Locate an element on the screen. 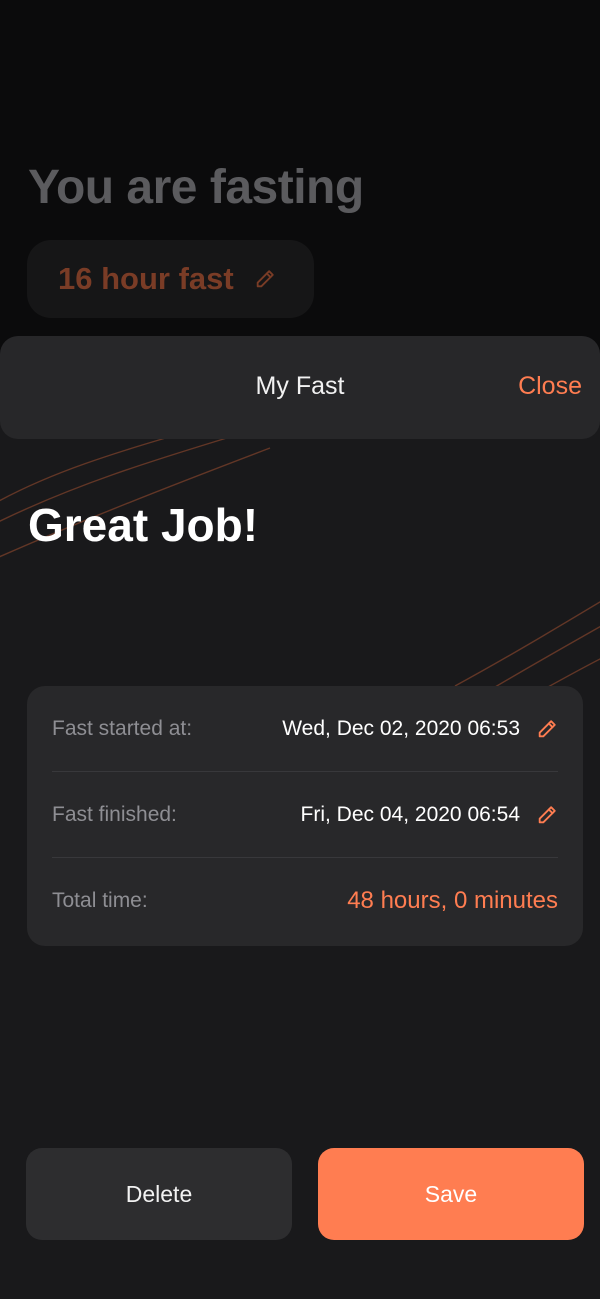 The width and height of the screenshot is (600, 1299). sheet-header: My Fast Close is located at coordinates (300, 387).